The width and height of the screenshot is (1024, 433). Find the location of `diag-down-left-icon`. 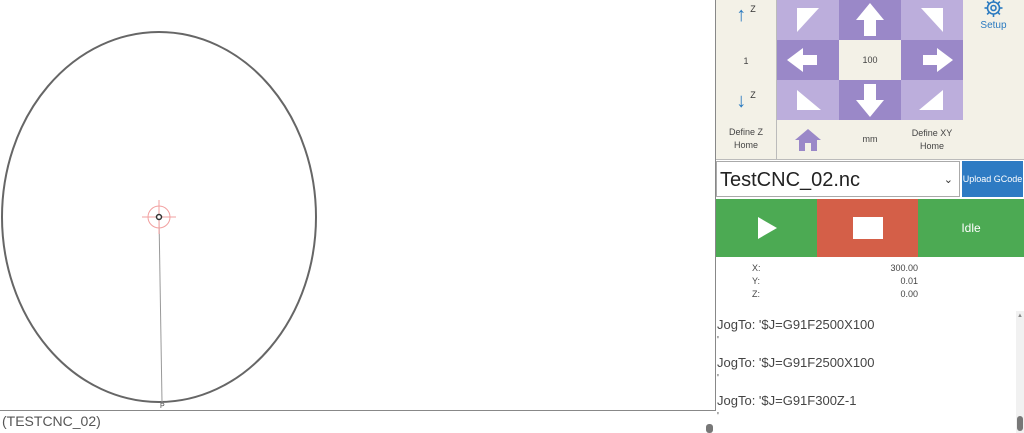

diag-down-left-icon is located at coordinates (809, 100).